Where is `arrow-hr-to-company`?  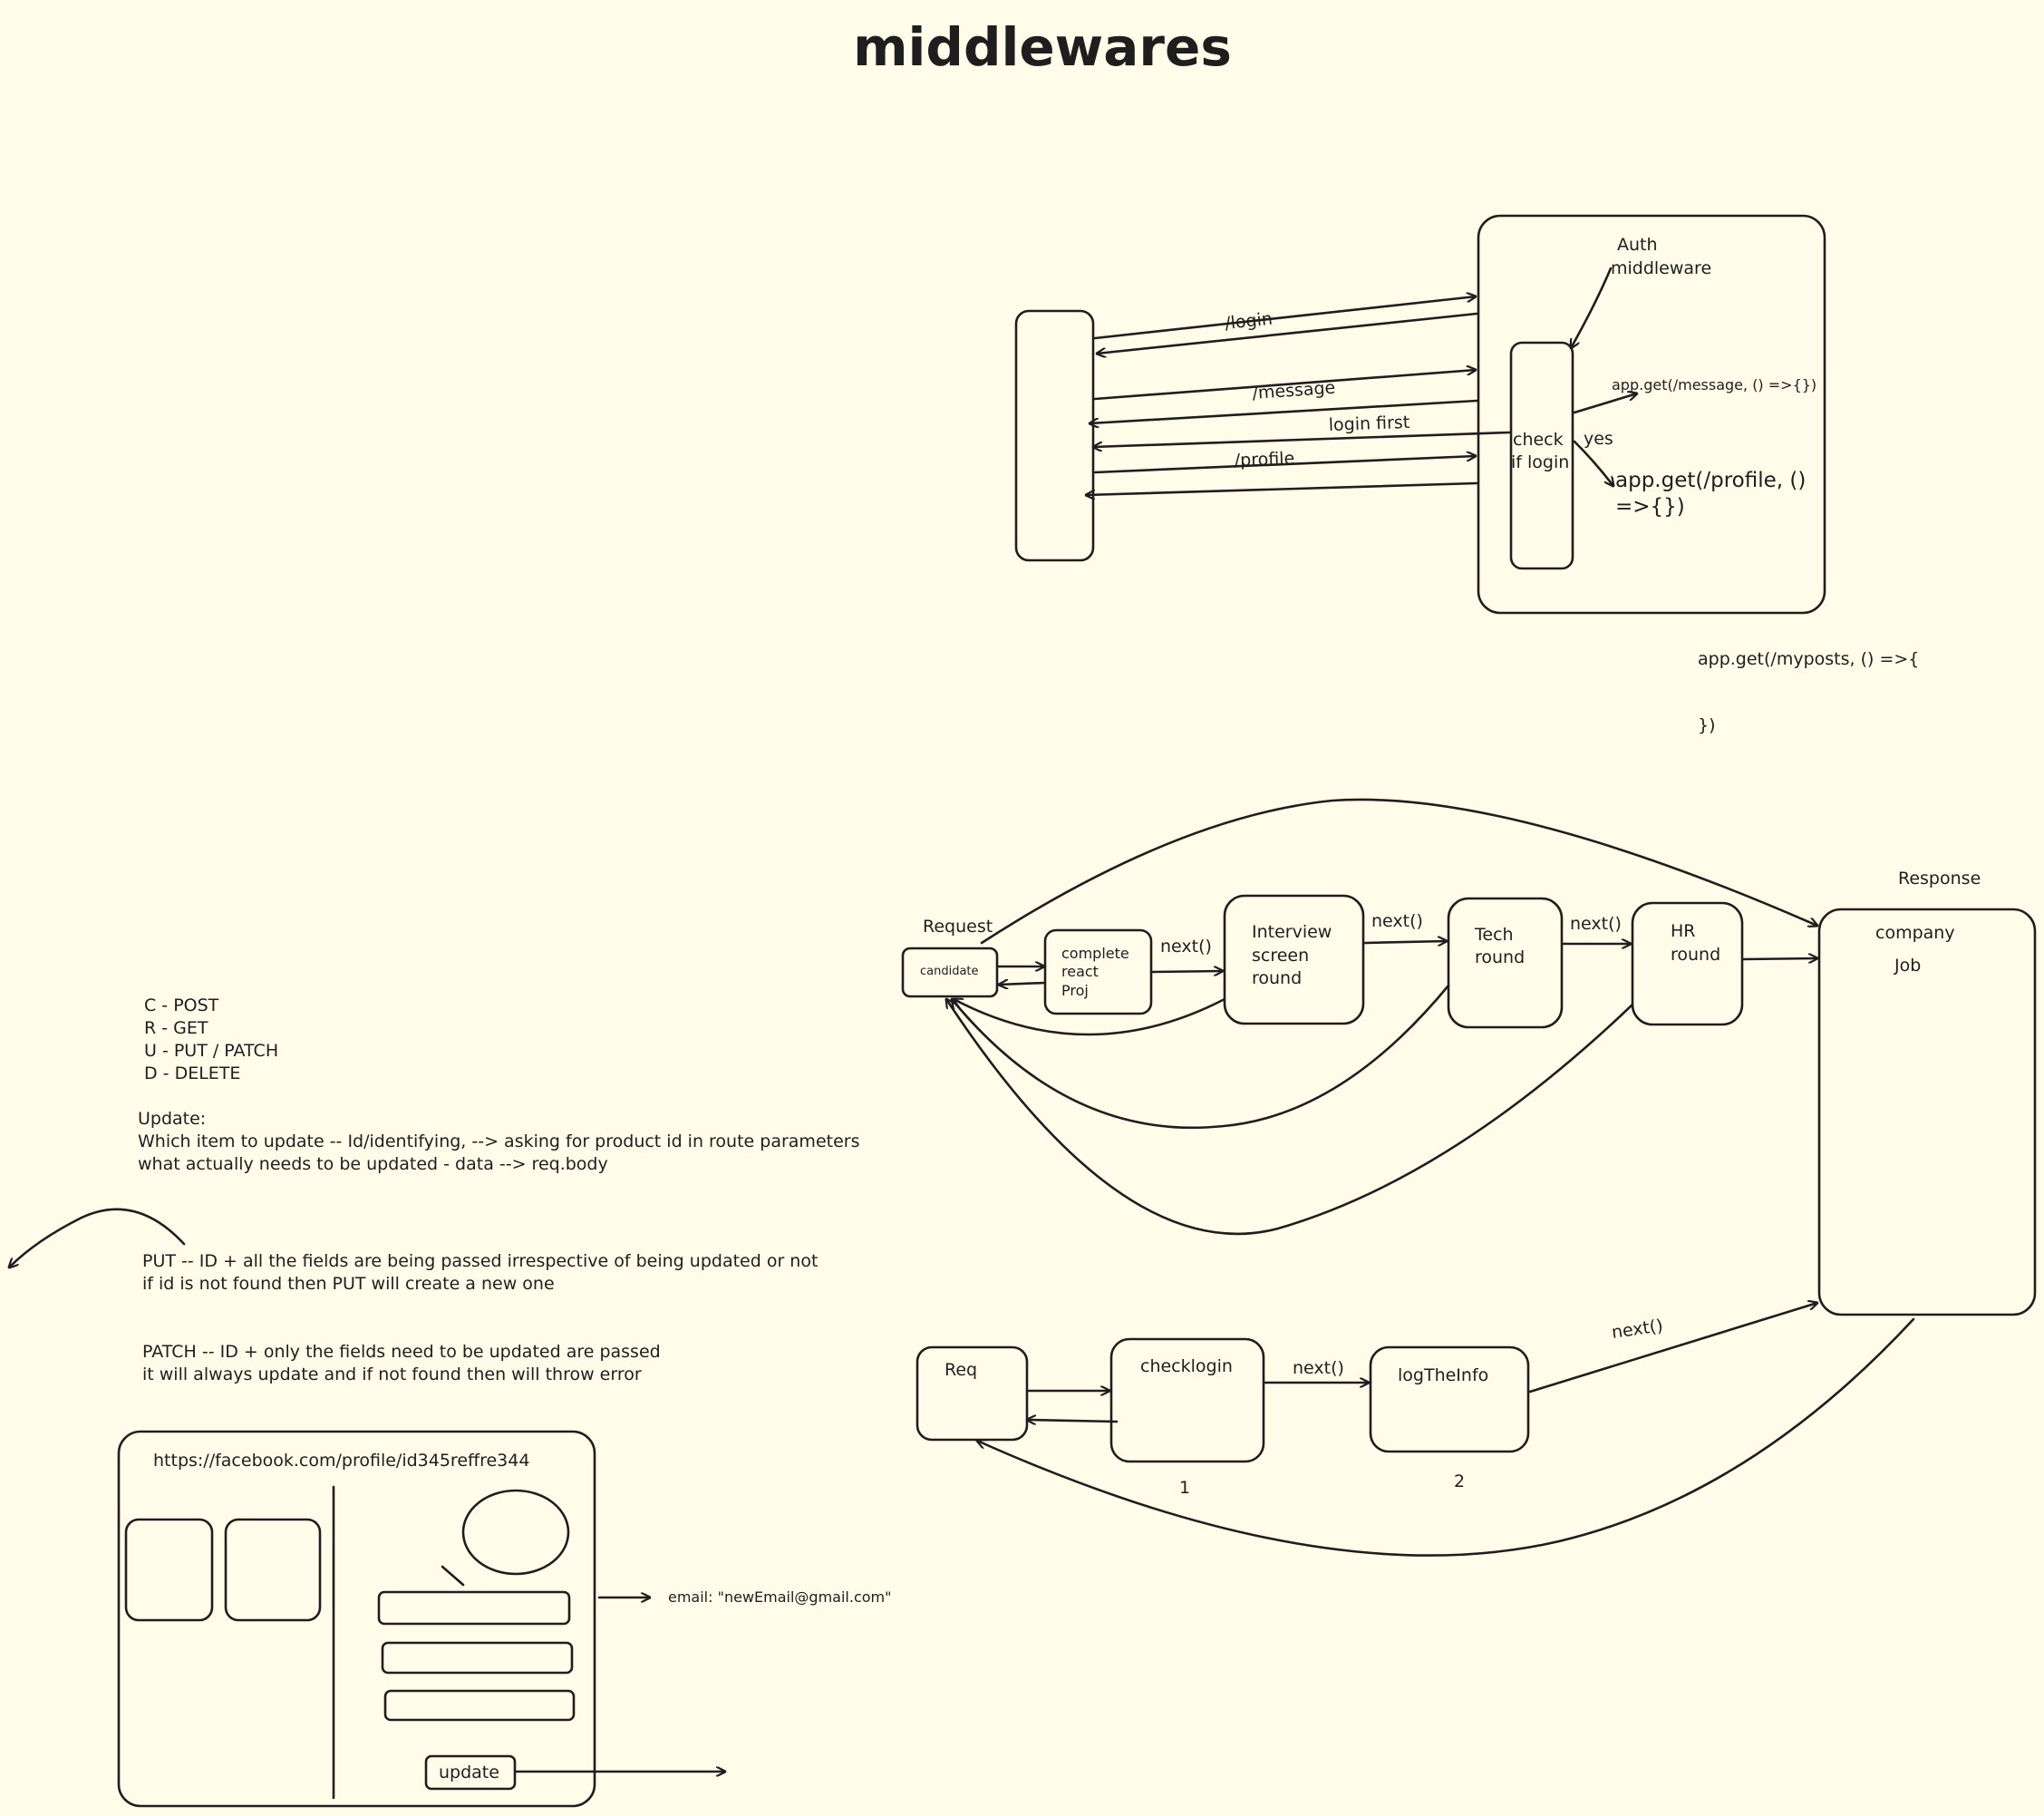 arrow-hr-to-company is located at coordinates (1780, 959).